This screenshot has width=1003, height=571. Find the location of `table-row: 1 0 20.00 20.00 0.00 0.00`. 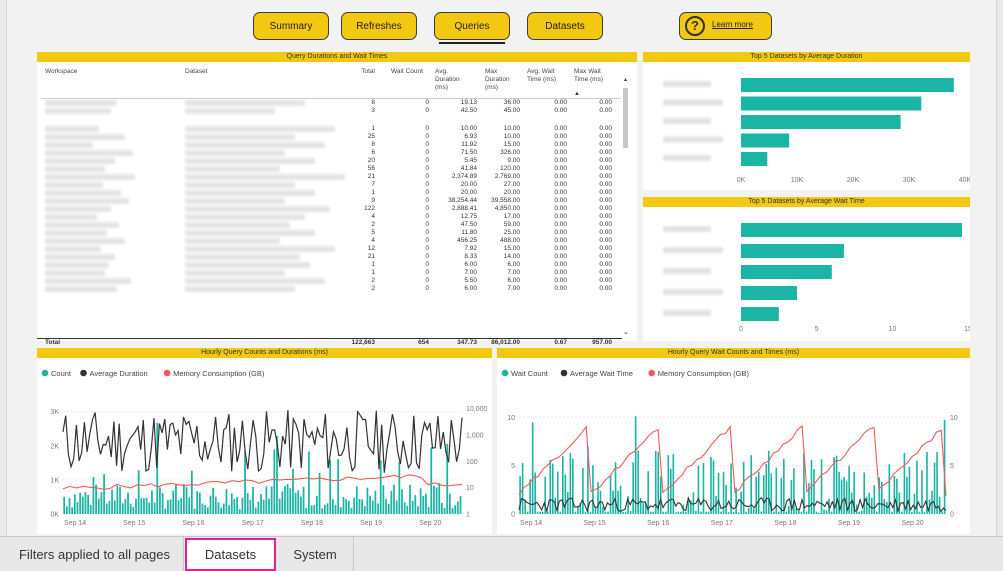

table-row: 1 0 20.00 20.00 0.00 0.00 is located at coordinates (329, 193).